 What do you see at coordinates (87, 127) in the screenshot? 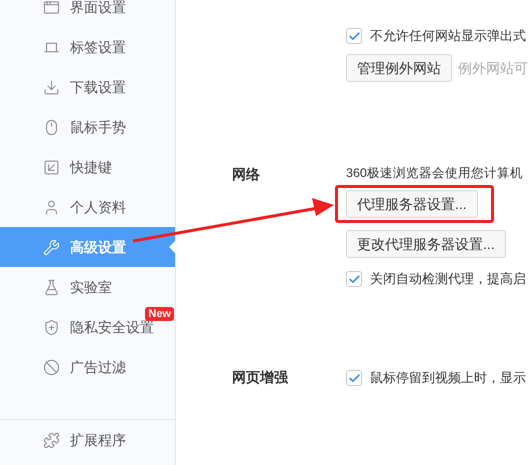
I see `sidebar-item: 鼠标手势` at bounding box center [87, 127].